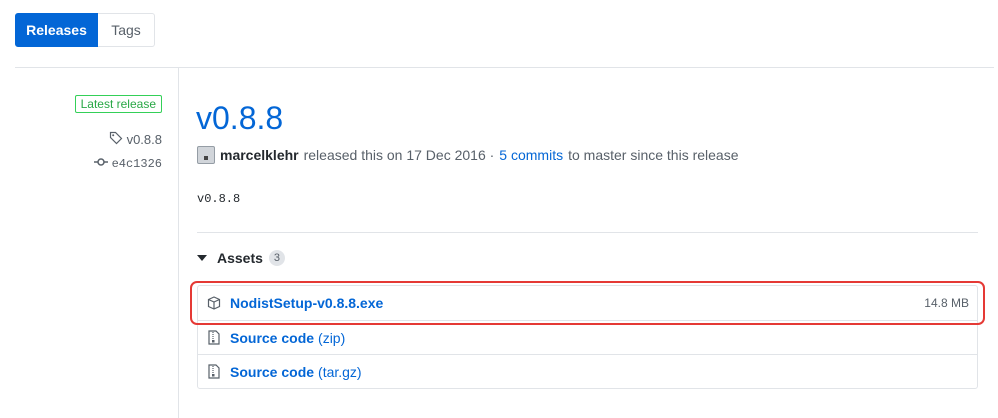 This screenshot has width=998, height=418. I want to click on source-code-tar-link: Source code, so click(272, 372).